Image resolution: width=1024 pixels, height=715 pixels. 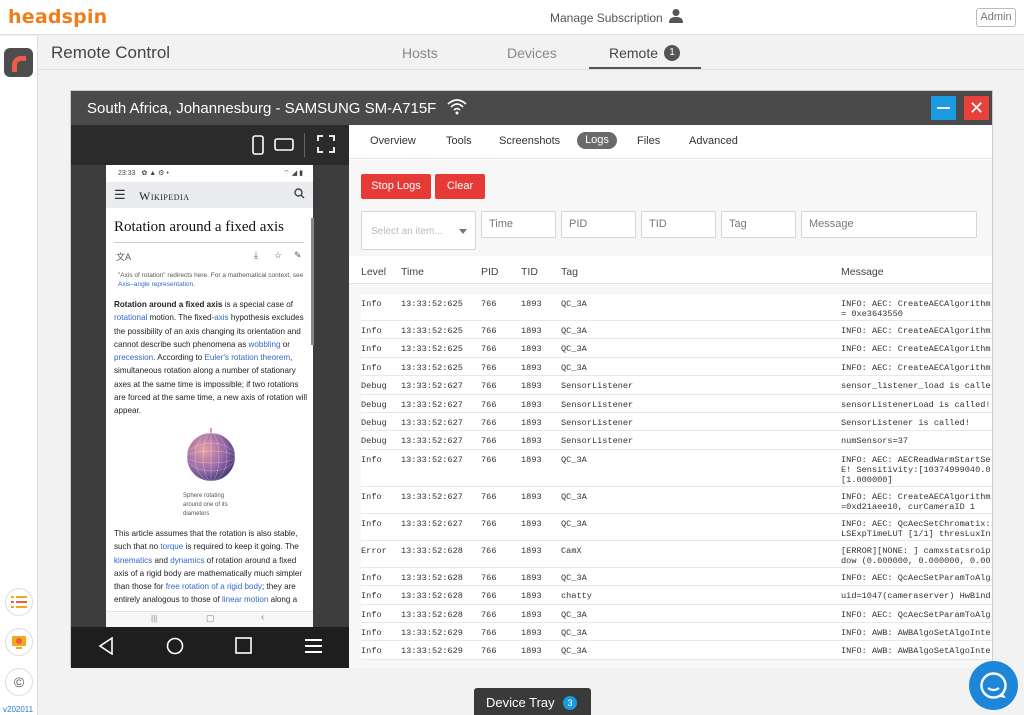 I want to click on screen-record-icon, so click(x=19, y=642).